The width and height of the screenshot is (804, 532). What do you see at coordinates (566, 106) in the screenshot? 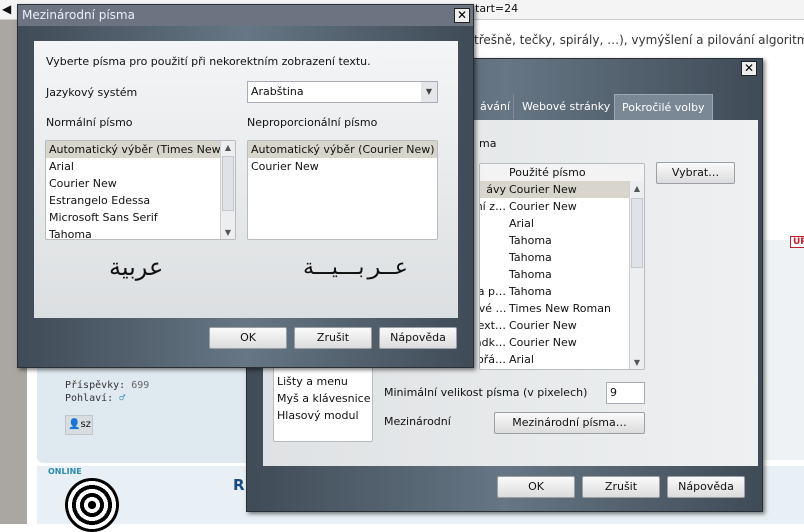
I see `tab-webove-stranky: Webové stránky` at bounding box center [566, 106].